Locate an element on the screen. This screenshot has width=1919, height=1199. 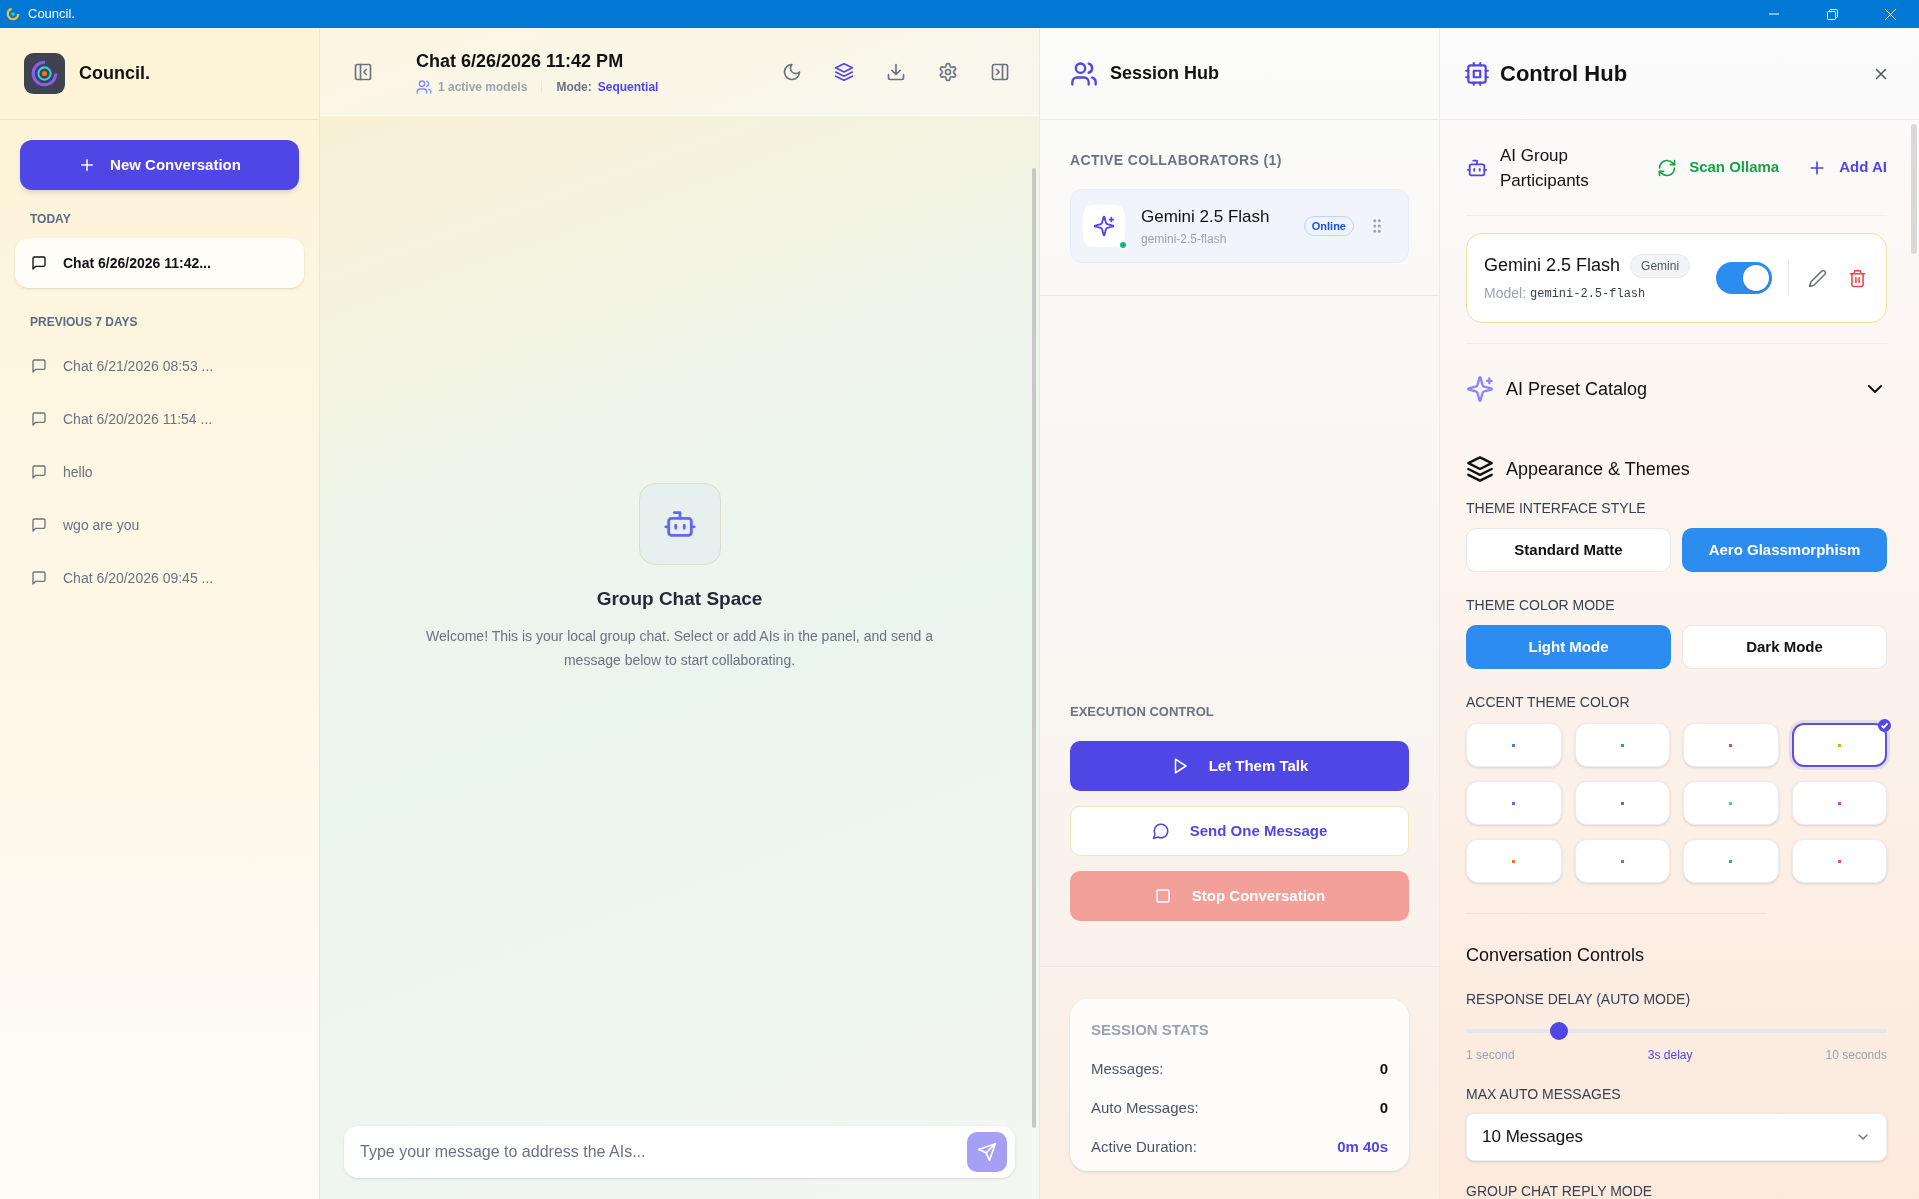
close-icon is located at coordinates (1890, 14).